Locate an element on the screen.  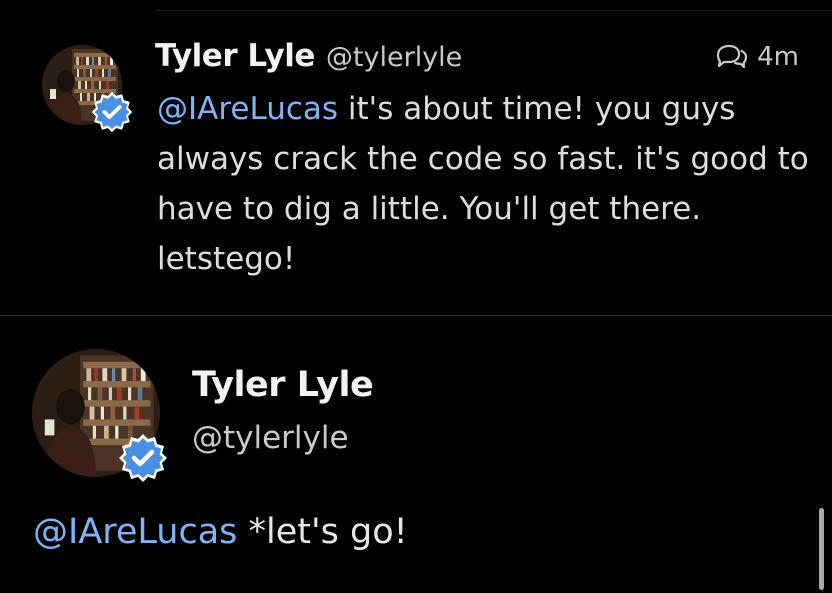
author-handle: @tylerlyle is located at coordinates (394, 57).